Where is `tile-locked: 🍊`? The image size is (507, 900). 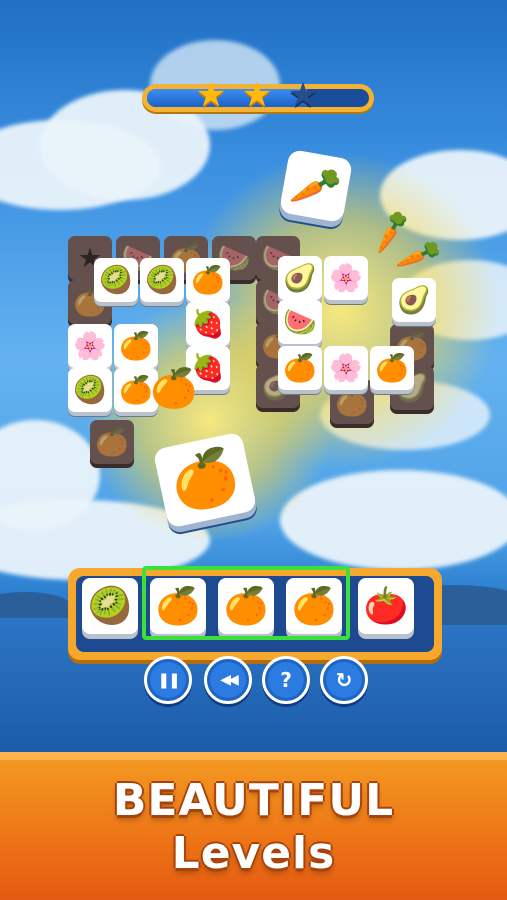 tile-locked: 🍊 is located at coordinates (112, 442).